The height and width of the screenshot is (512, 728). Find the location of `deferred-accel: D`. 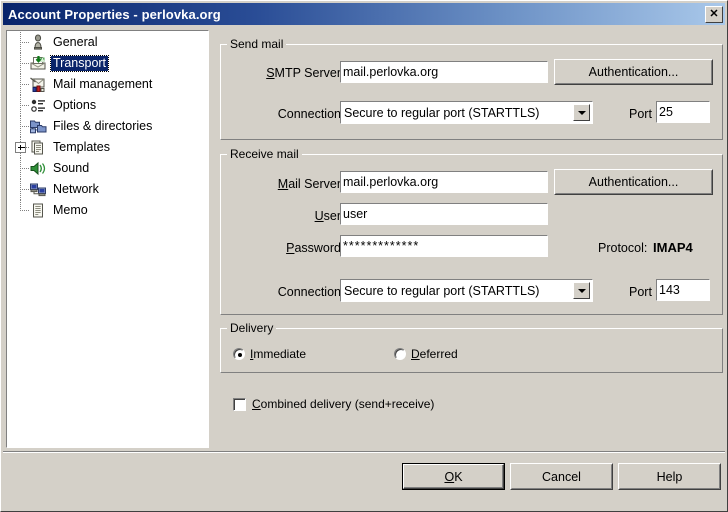

deferred-accel: D is located at coordinates (415, 354).